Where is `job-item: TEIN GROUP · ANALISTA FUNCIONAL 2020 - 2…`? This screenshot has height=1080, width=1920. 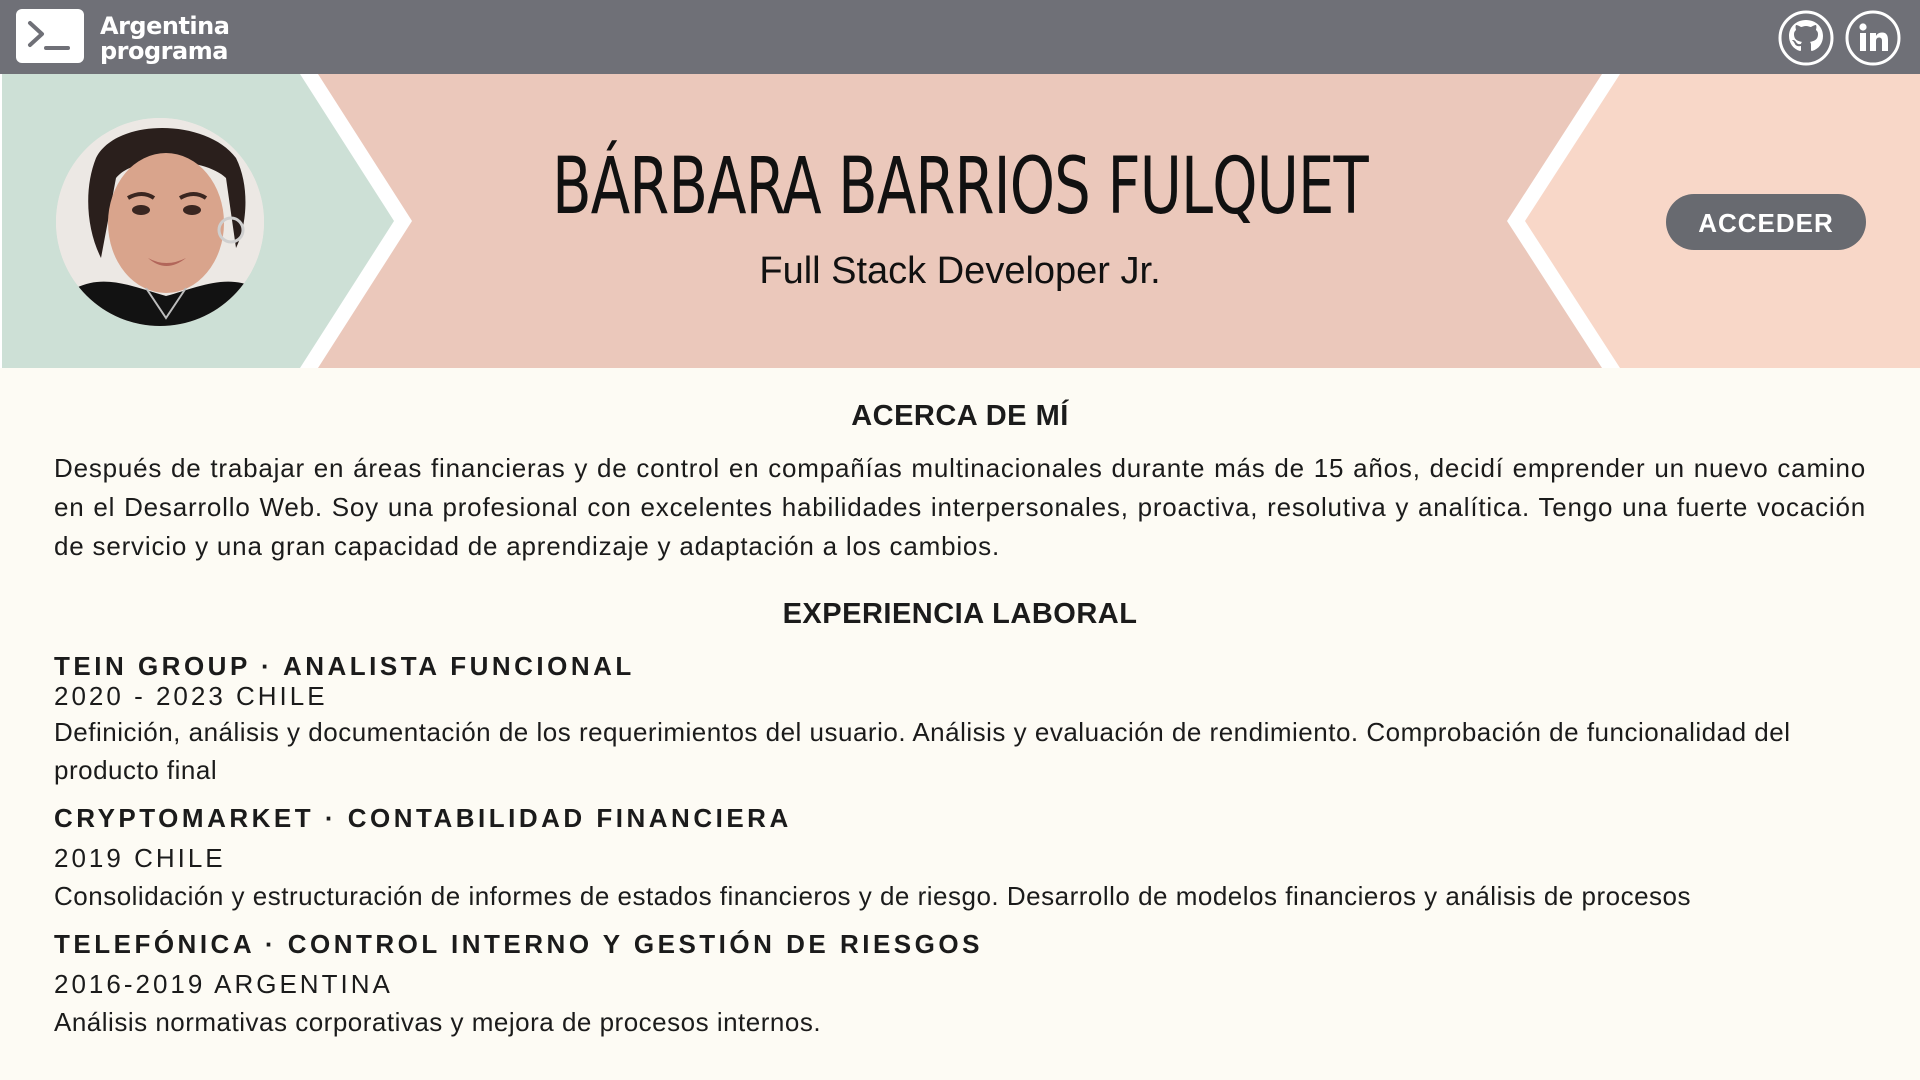
job-item: TEIN GROUP · ANALISTA FUNCIONAL 2020 - 2… is located at coordinates (960, 720).